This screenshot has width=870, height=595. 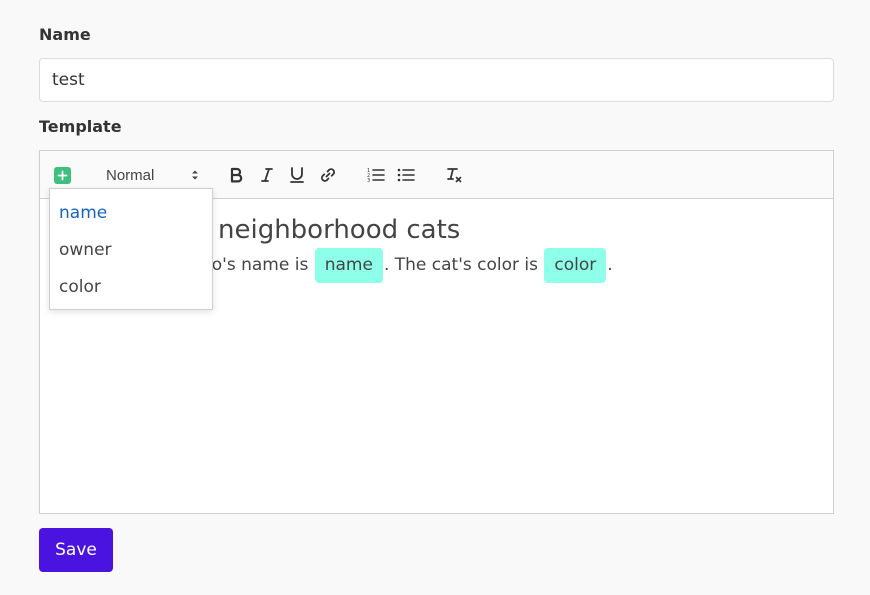 I want to click on clear-format-icon, so click(x=454, y=175).